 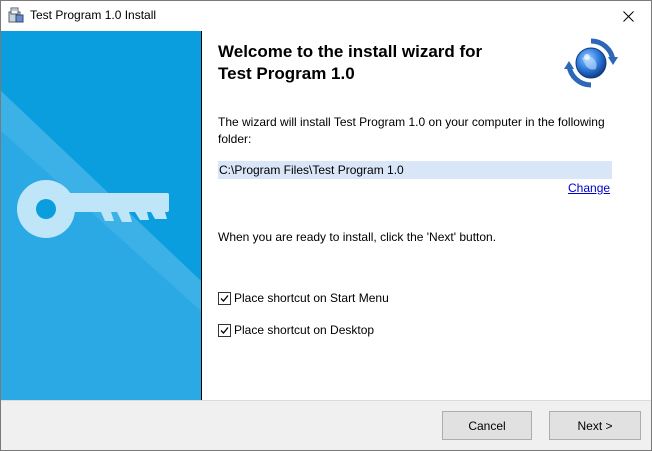 What do you see at coordinates (326, 425) in the screenshot?
I see `button-bar: Cancel Next >` at bounding box center [326, 425].